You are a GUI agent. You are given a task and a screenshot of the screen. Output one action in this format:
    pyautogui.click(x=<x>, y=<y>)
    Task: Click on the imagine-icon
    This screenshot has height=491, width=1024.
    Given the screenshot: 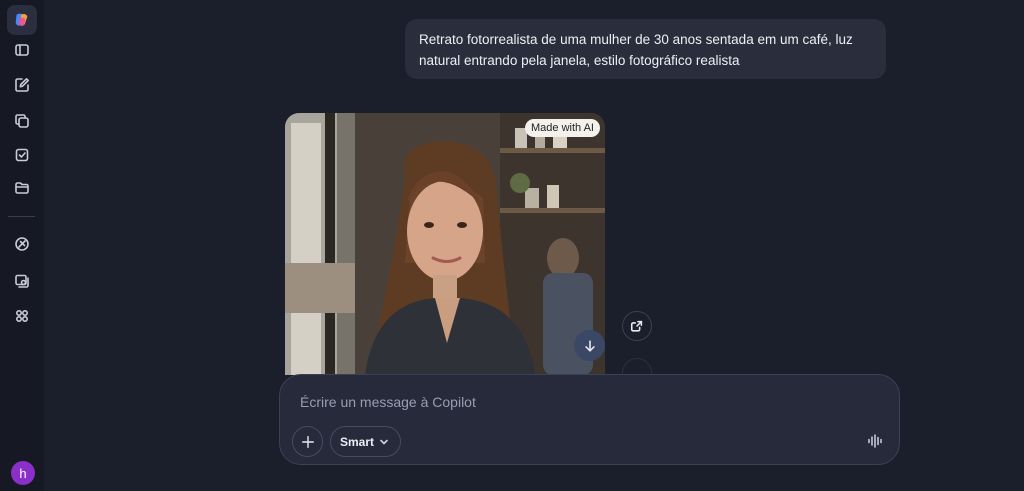 What is the action you would take?
    pyautogui.click(x=22, y=281)
    